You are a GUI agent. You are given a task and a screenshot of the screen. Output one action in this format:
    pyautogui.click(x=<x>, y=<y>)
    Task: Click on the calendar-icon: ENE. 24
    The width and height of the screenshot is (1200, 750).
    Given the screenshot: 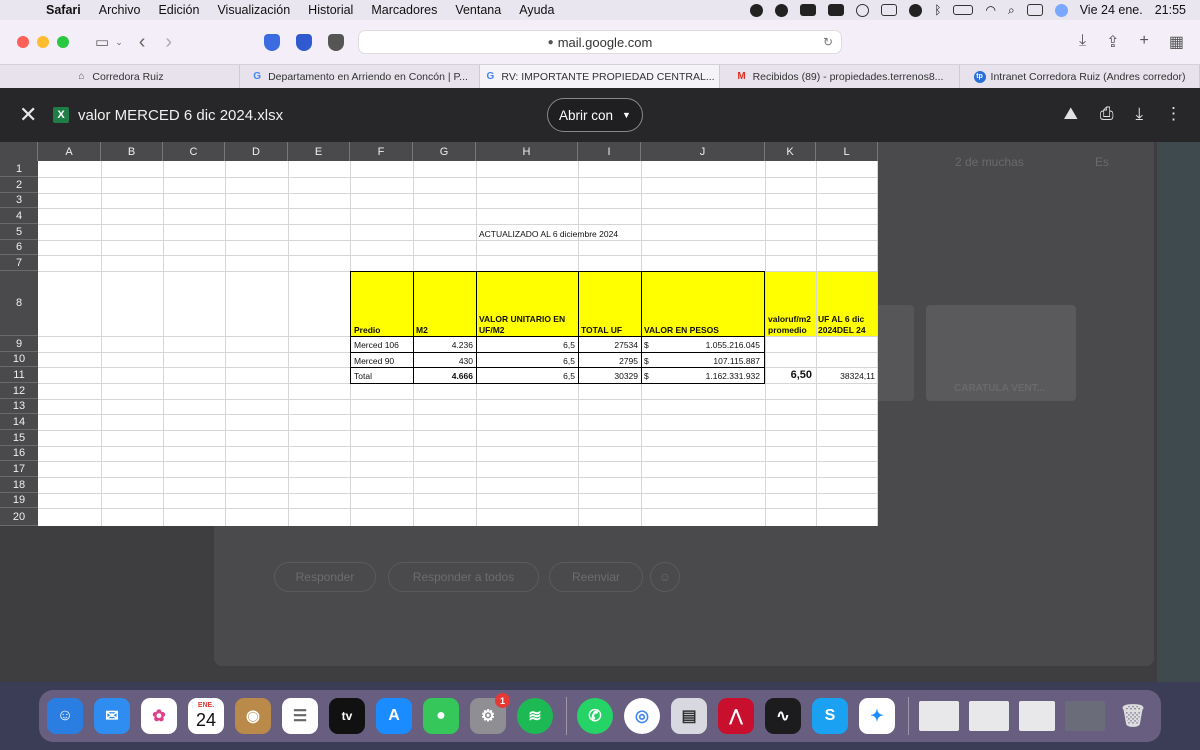 What is the action you would take?
    pyautogui.click(x=206, y=716)
    